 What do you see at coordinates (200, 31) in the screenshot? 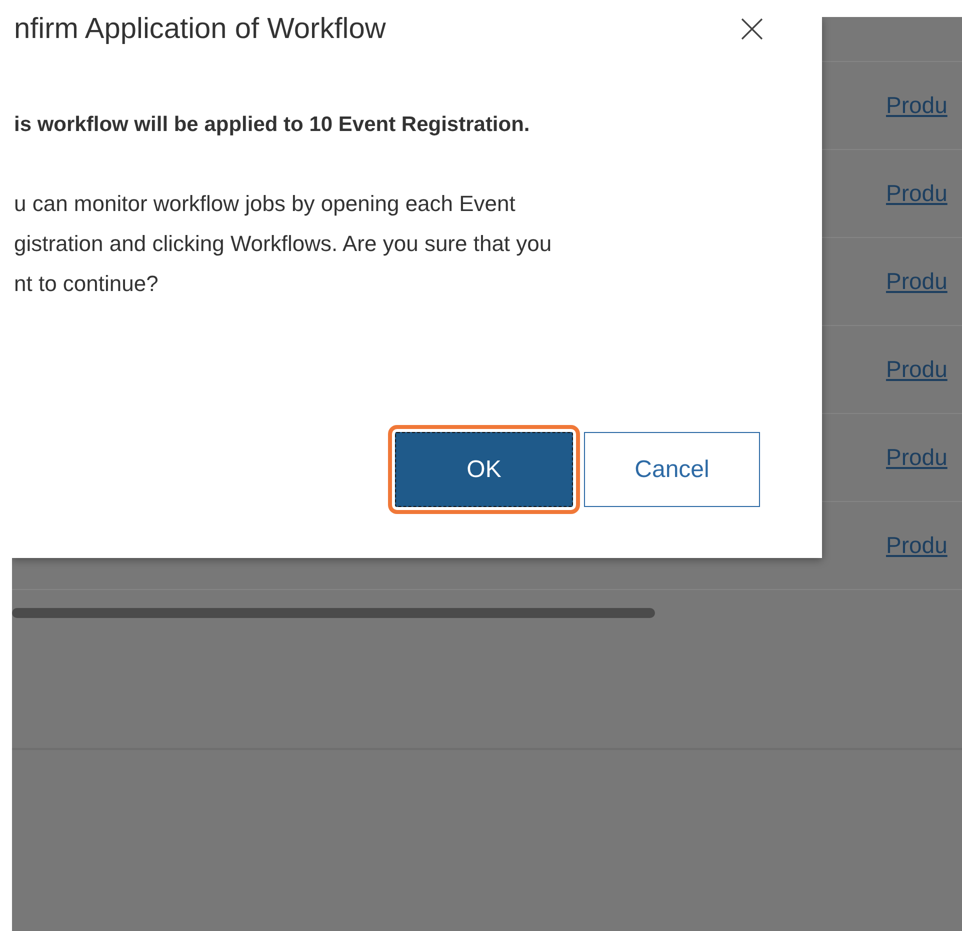
I see `dialog-title: nfirm Application of Workflow` at bounding box center [200, 31].